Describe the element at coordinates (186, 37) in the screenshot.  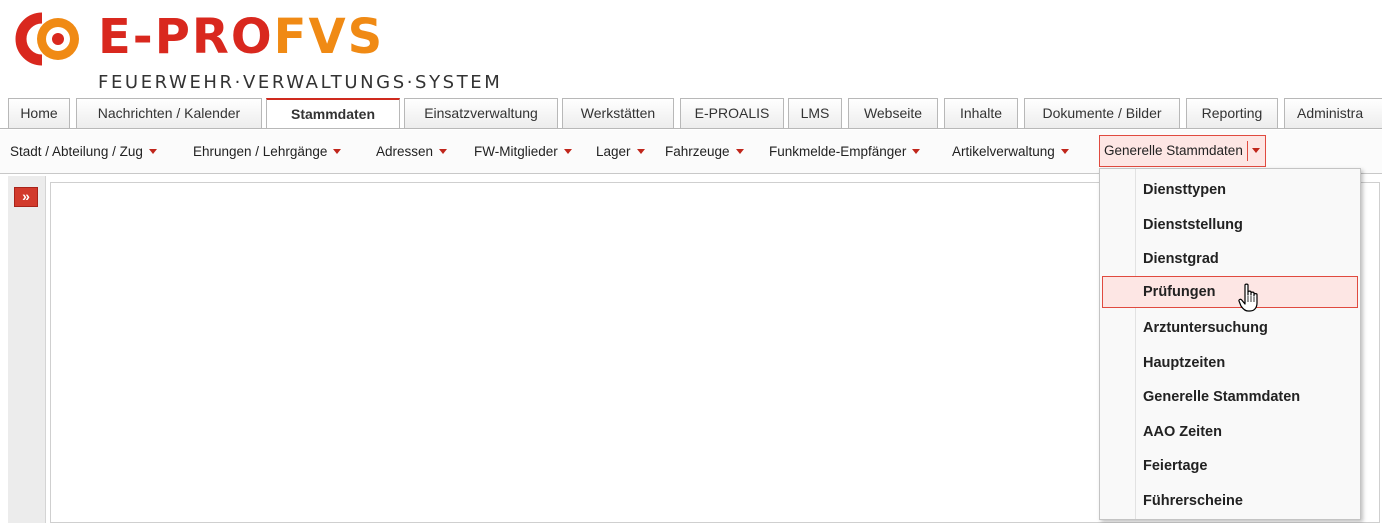
I see `logo-prefix: E-PRO` at that location.